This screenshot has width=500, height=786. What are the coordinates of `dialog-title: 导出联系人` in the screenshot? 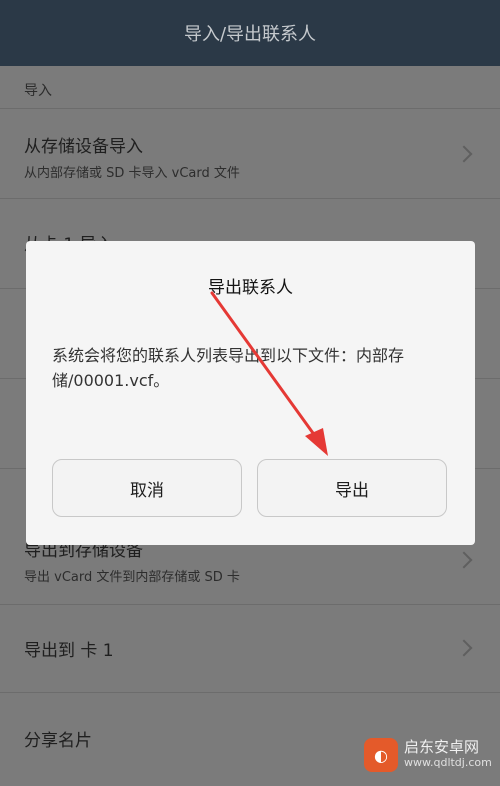 It's located at (250, 288).